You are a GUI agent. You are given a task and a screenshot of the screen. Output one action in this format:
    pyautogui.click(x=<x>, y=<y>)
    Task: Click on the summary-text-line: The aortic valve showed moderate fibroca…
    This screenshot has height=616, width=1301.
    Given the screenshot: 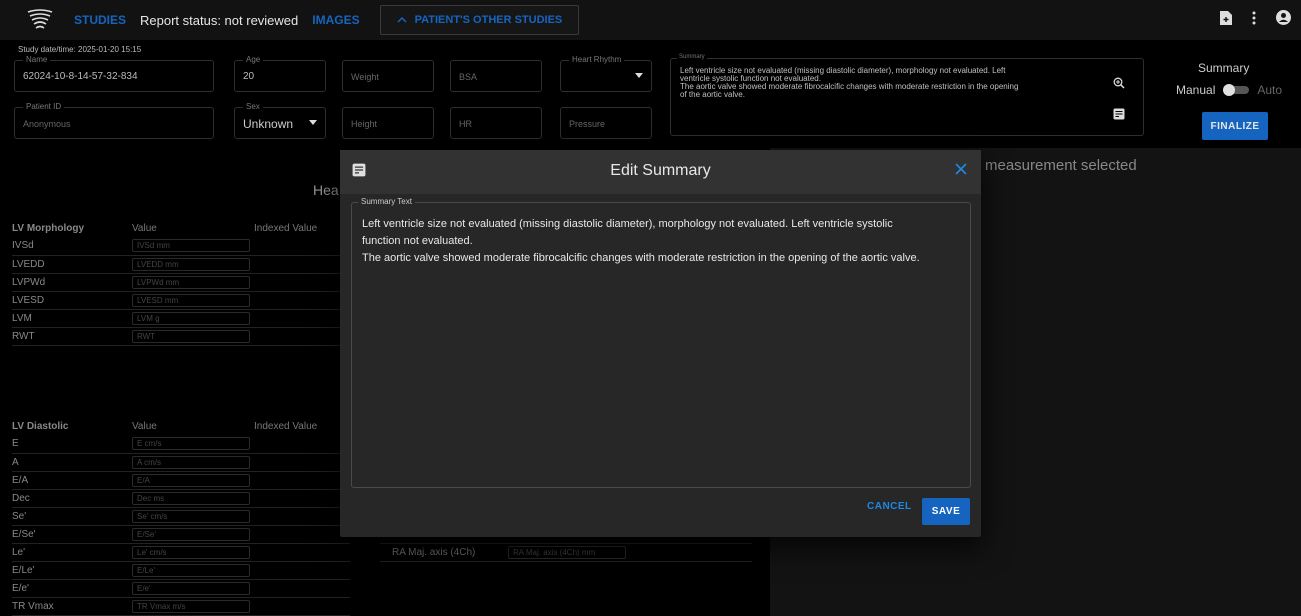 What is the action you would take?
    pyautogui.click(x=641, y=258)
    